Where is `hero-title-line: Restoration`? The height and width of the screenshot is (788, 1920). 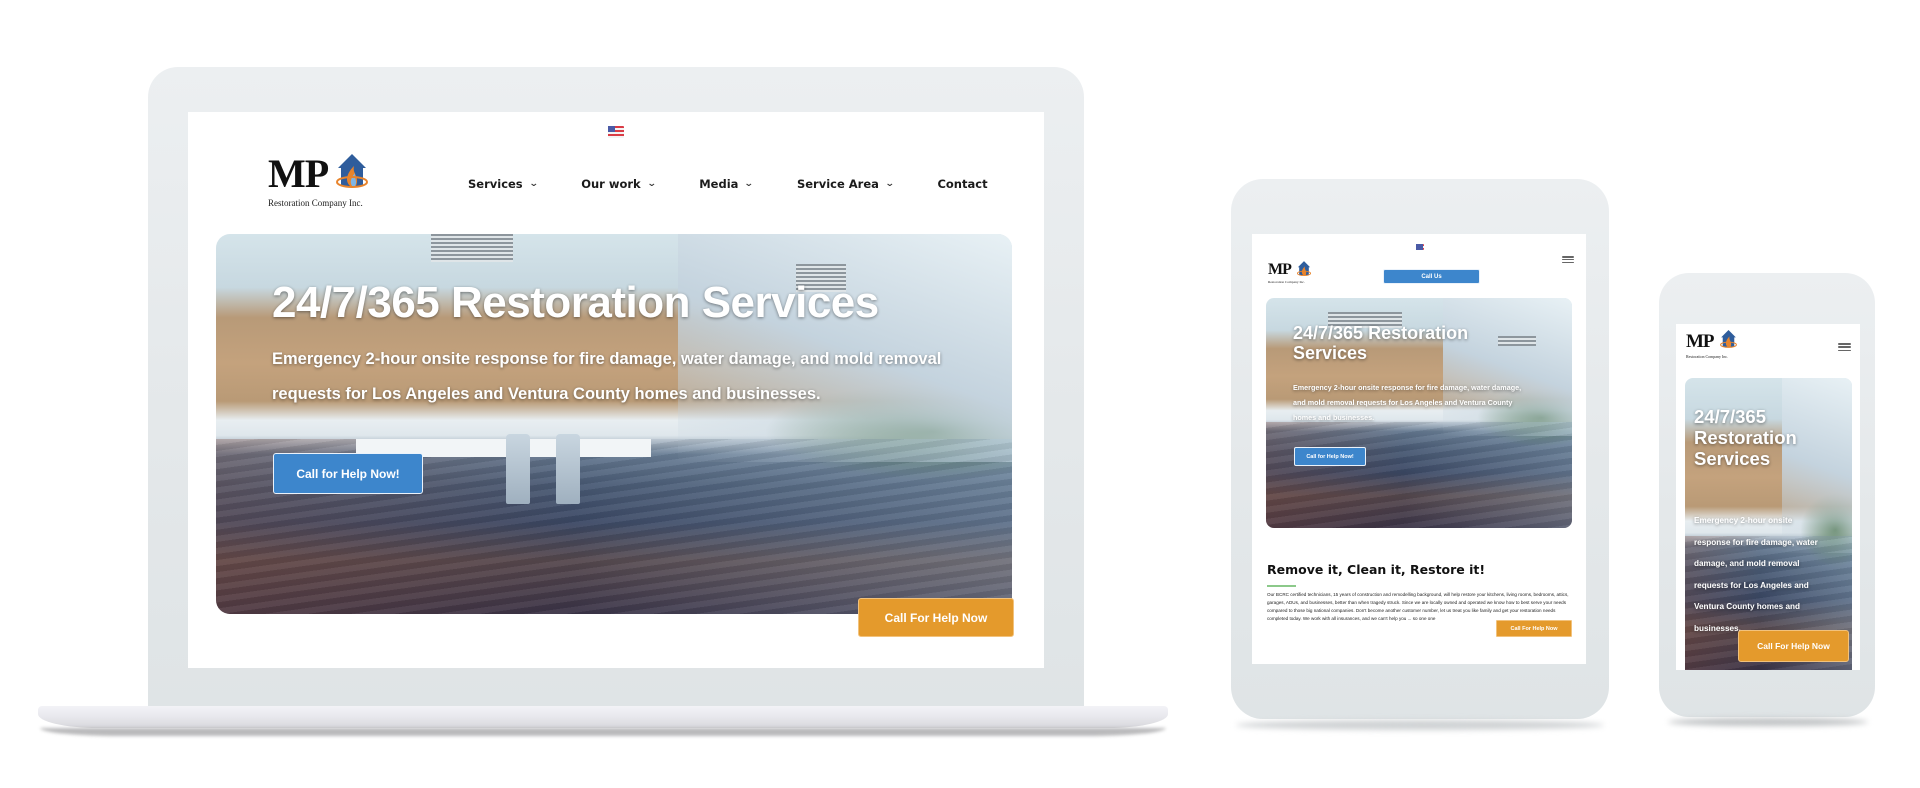
hero-title-line: Restoration is located at coordinates (1745, 437).